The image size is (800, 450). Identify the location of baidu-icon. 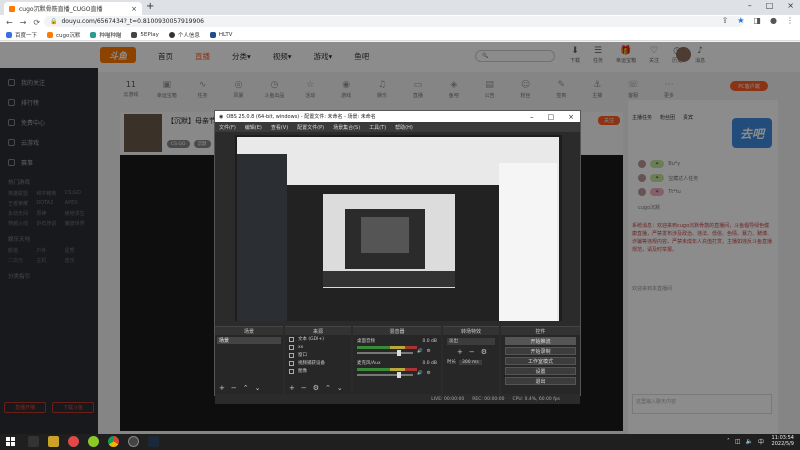
(9, 34).